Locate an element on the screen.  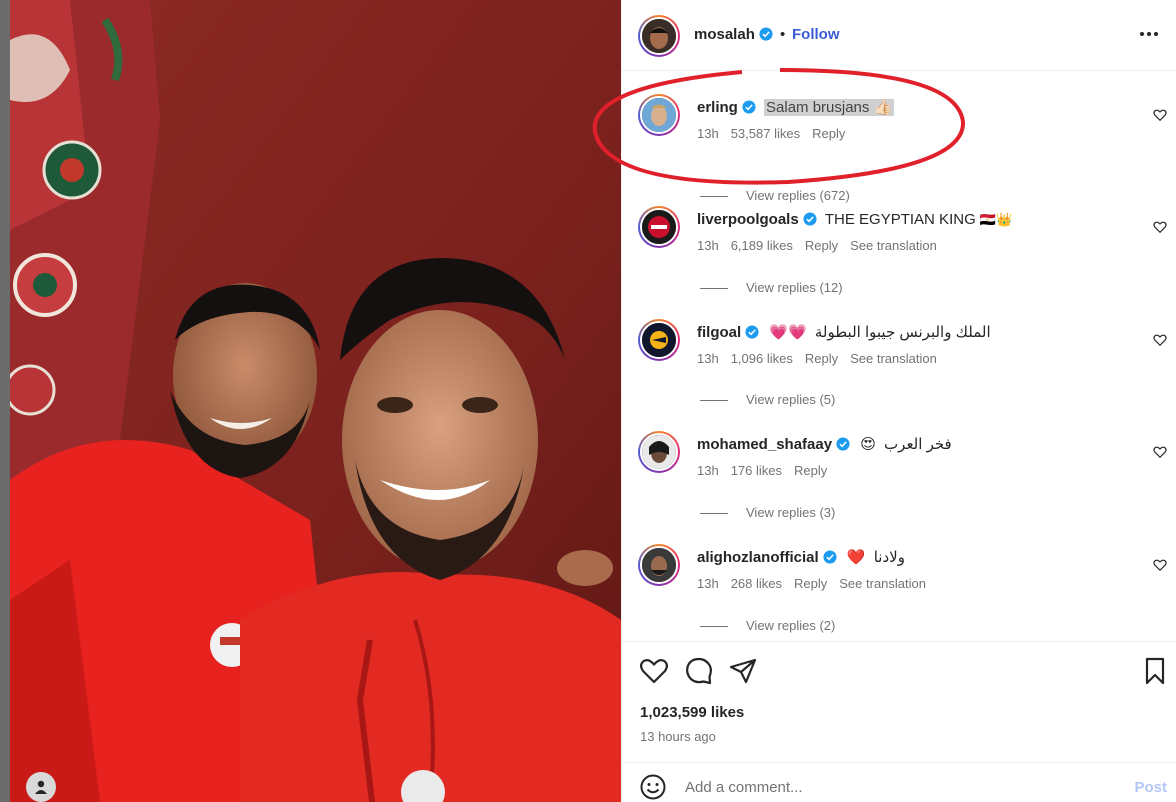
bookmark-icon is located at coordinates (1155, 671).